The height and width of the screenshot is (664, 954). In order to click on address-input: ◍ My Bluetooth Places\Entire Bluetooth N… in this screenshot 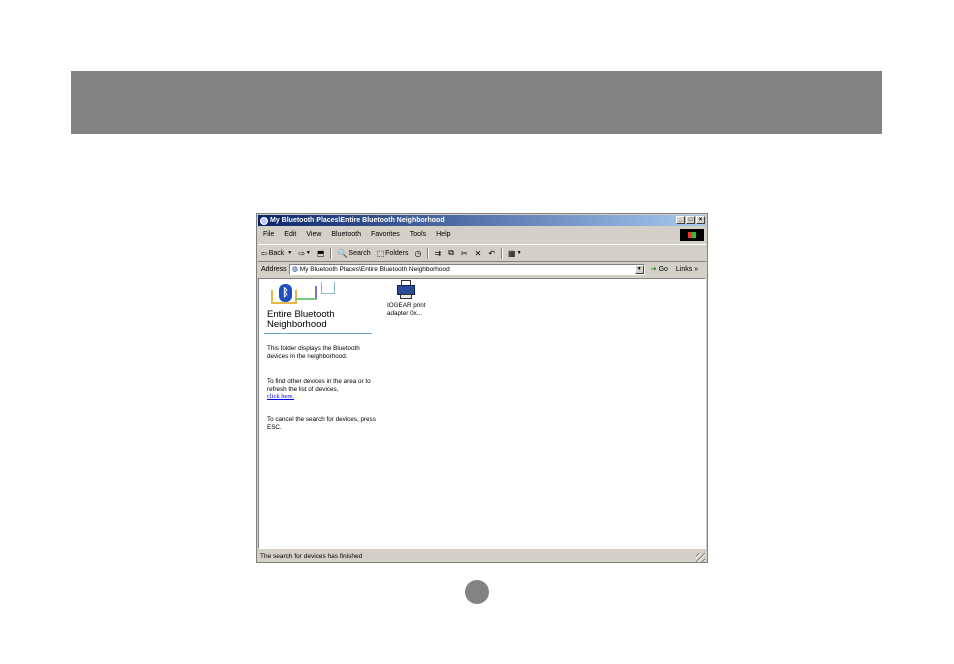, I will do `click(466, 269)`.